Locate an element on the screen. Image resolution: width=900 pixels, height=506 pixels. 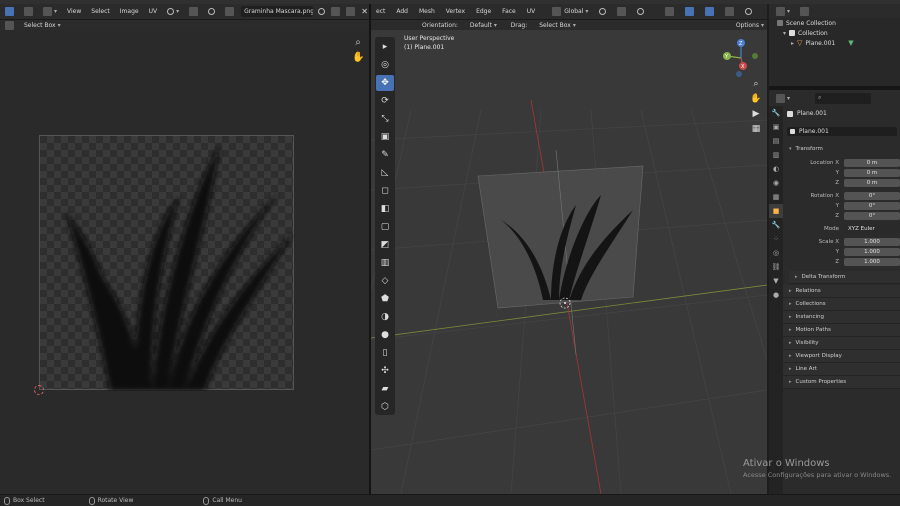
spin-tool: ◑ is located at coordinates (385, 317).